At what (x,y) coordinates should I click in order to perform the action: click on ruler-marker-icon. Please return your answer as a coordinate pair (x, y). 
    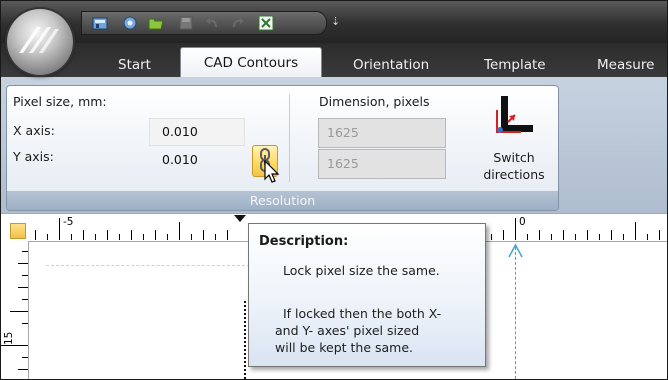
    Looking at the image, I should click on (240, 219).